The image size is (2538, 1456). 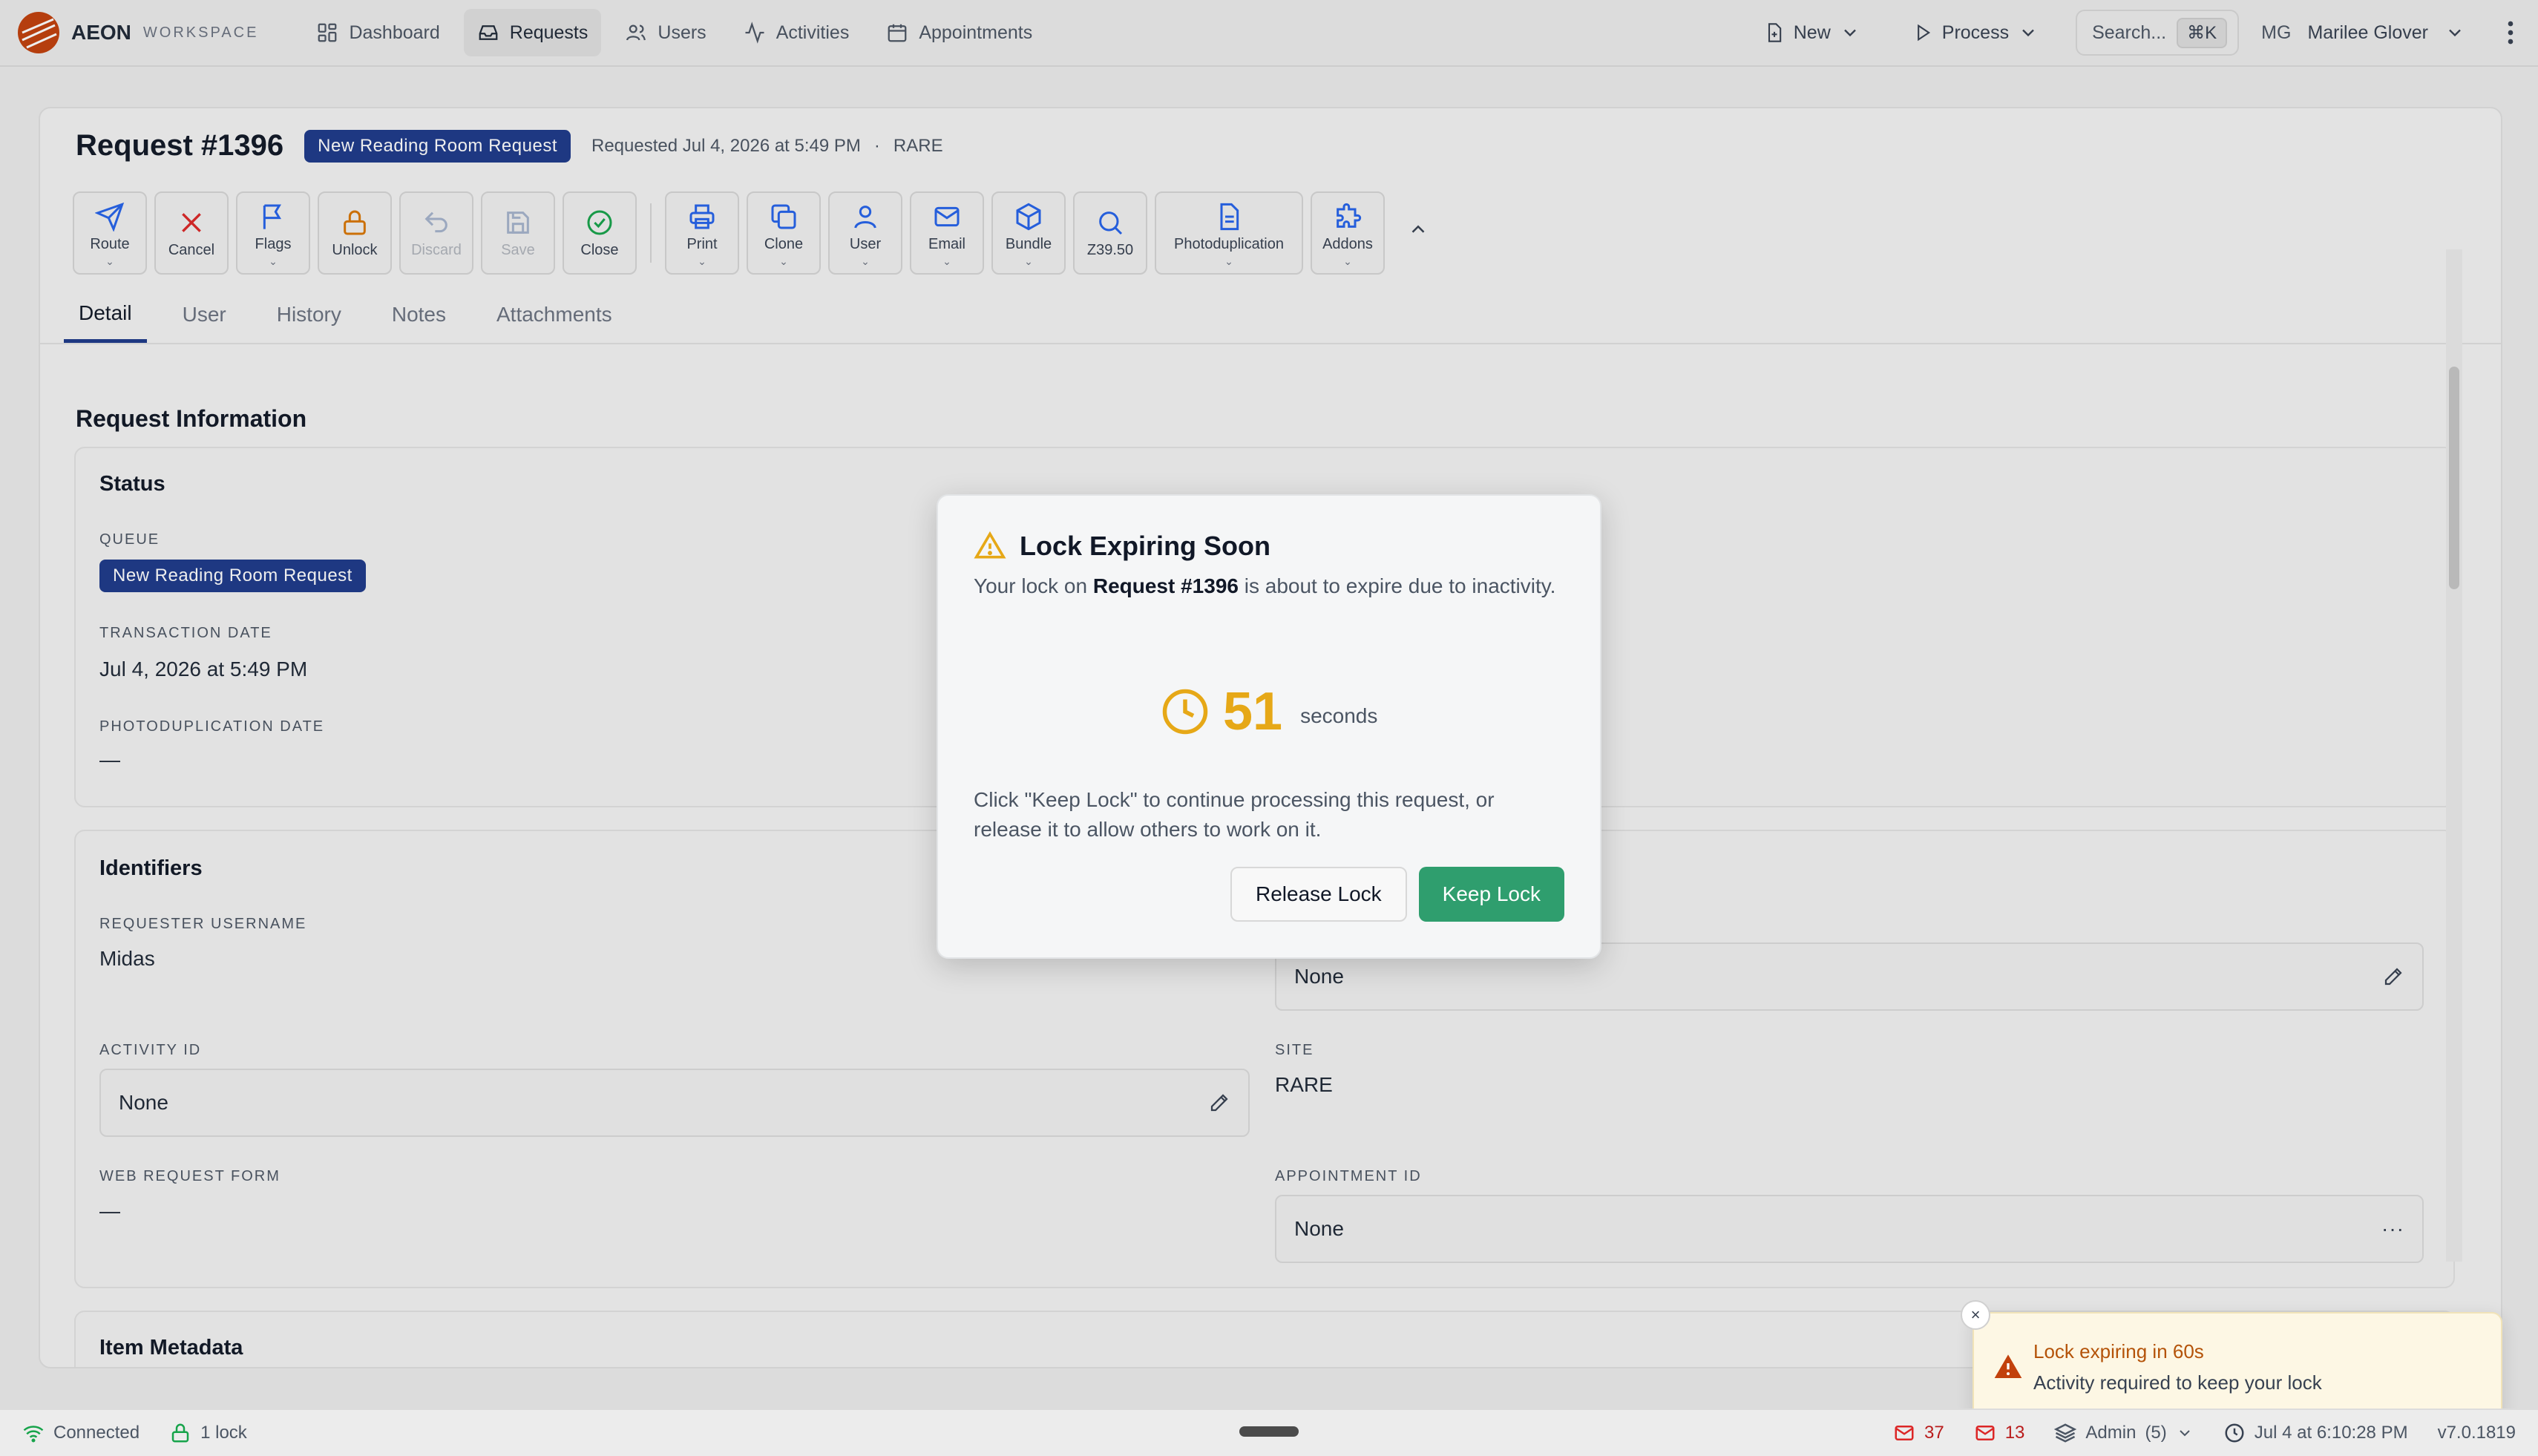 I want to click on wifi-icon, so click(x=33, y=1435).